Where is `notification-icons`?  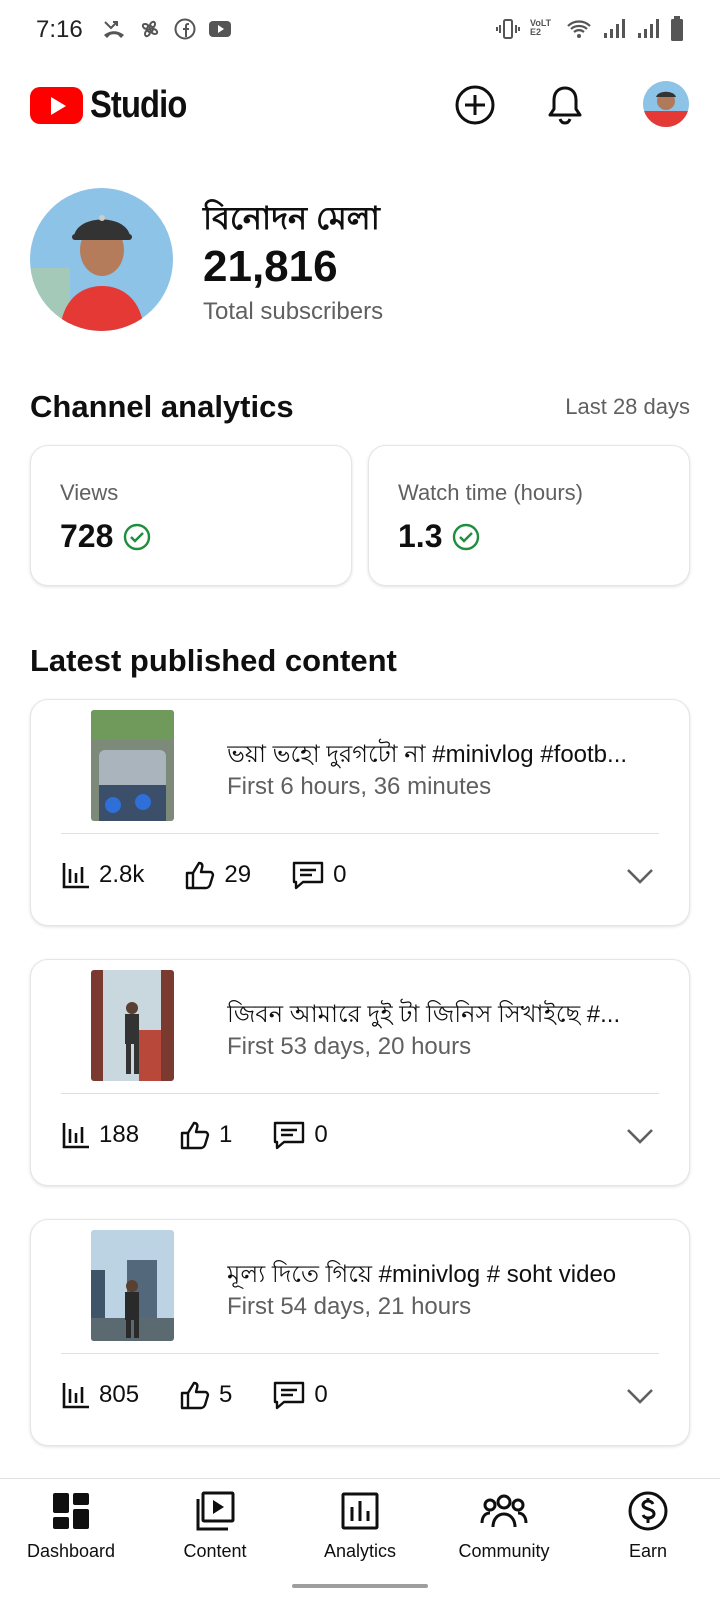 notification-icons is located at coordinates (167, 29).